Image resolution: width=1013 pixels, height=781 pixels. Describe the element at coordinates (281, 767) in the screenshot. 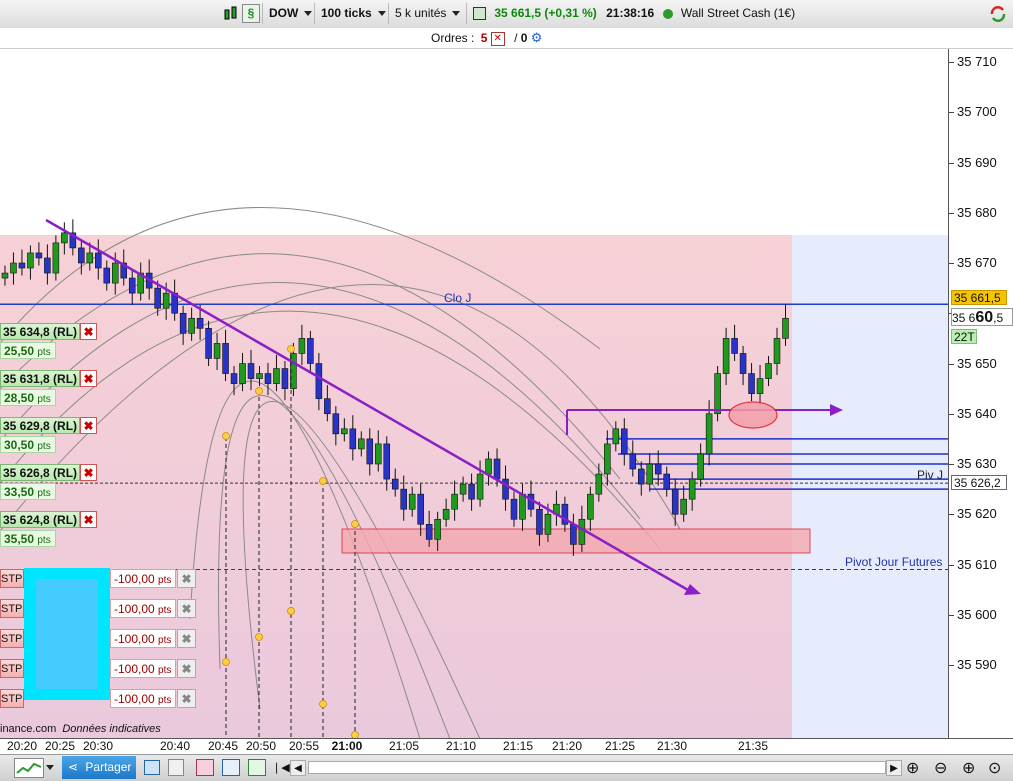

I see `scroll-start-icon: ❘◀` at that location.